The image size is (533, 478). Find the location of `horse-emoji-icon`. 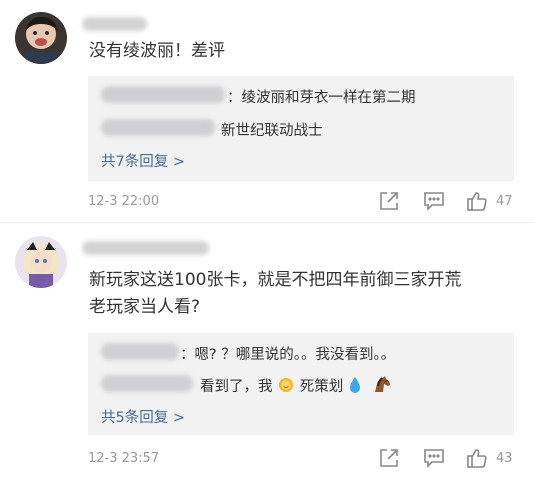

horse-emoji-icon is located at coordinates (382, 387).